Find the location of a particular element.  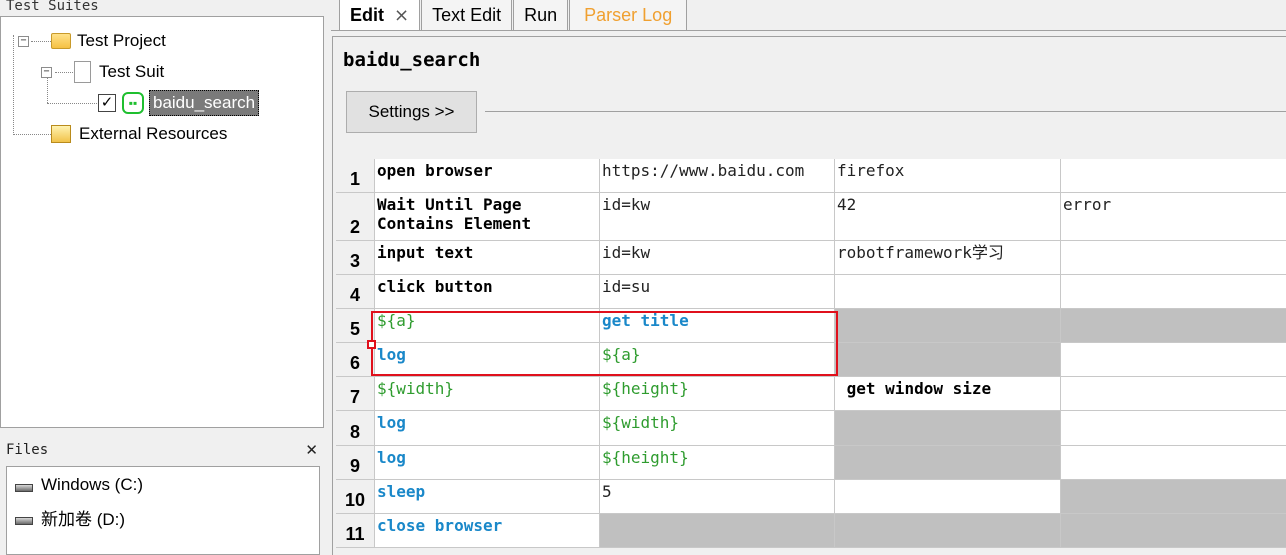

row-number: 7 is located at coordinates (355, 394).